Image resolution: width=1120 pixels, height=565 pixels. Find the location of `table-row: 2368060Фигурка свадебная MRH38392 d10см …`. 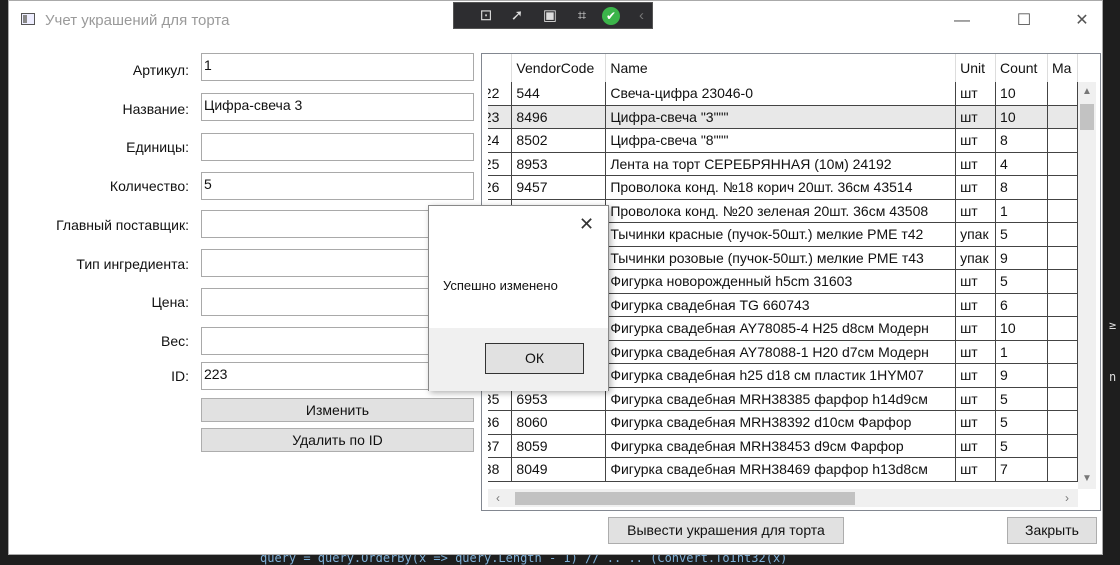

table-row: 2368060Фигурка свадебная MRH38392 d10см … is located at coordinates (783, 422).